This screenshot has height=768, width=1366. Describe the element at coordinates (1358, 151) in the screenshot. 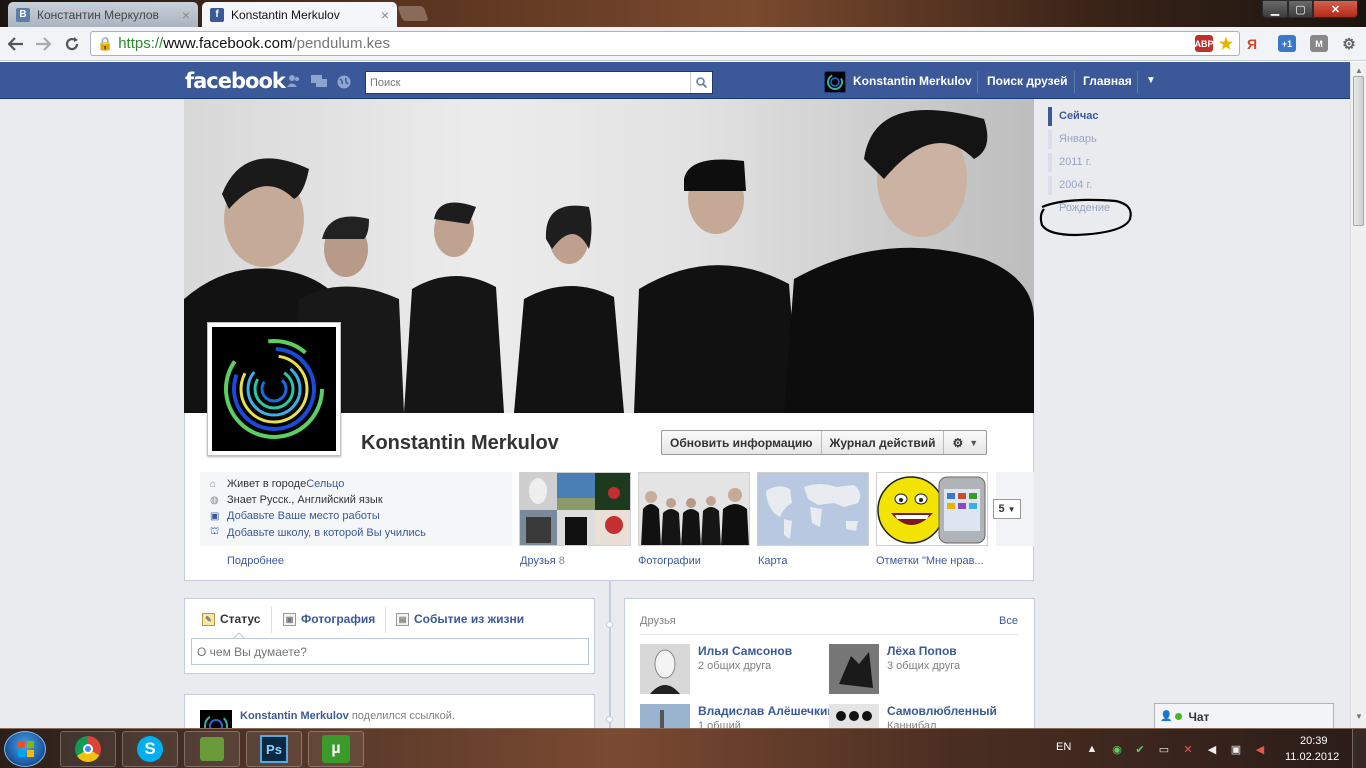

I see `scroll-thumb` at that location.